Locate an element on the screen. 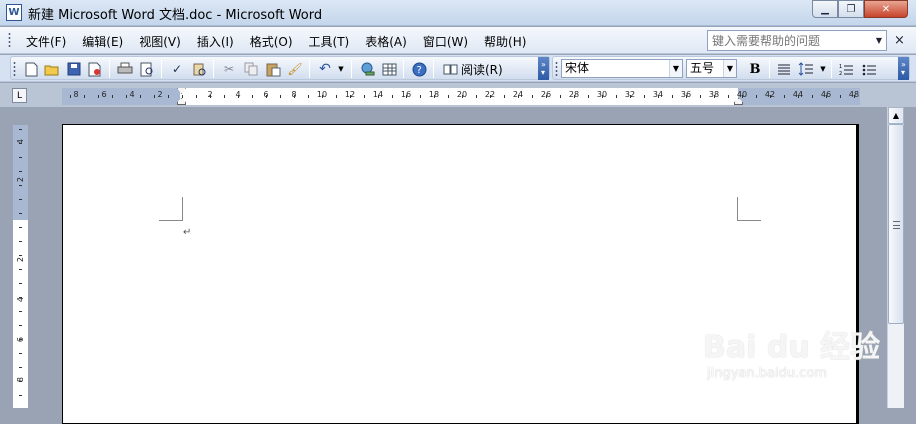 This screenshot has width=916, height=424. menu-help: 帮助(H) is located at coordinates (505, 41).